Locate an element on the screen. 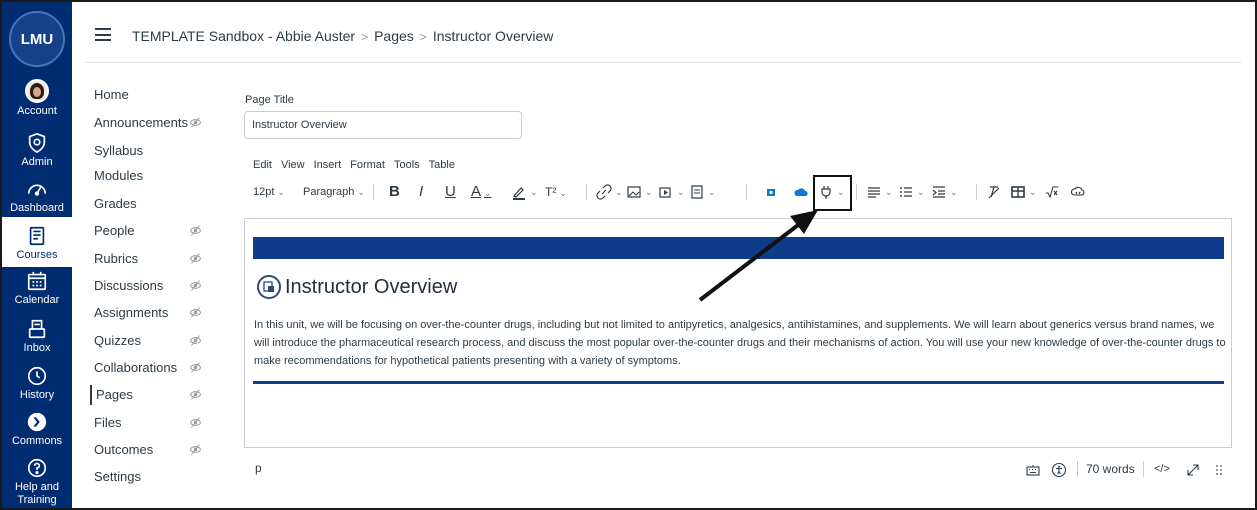  global-nav-label: Commons is located at coordinates (37, 441).